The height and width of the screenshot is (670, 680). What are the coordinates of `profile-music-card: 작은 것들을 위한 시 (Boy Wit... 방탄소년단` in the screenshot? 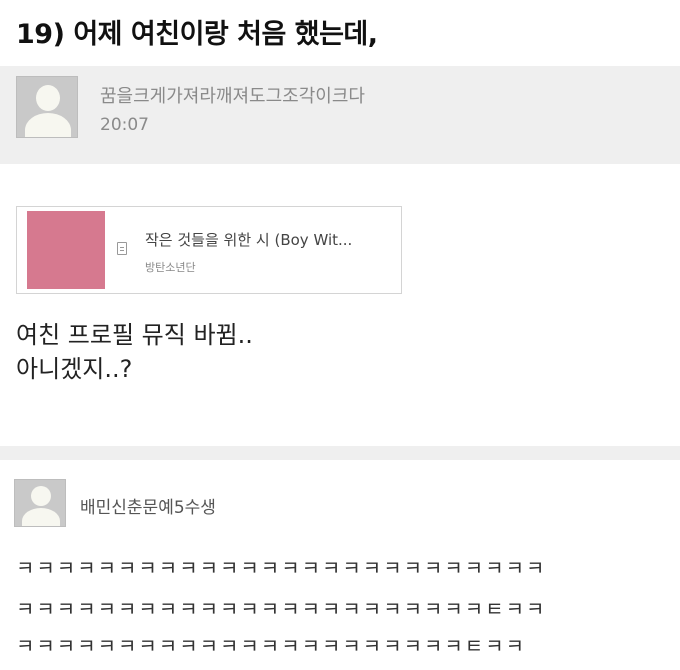 It's located at (209, 250).